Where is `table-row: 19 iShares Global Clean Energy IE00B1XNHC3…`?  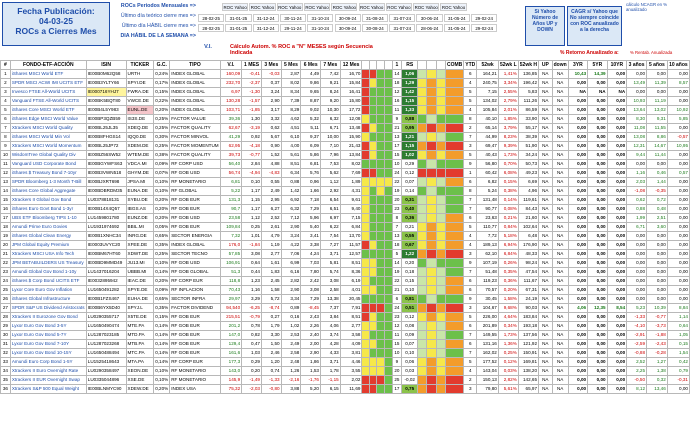 table-row: 19 iShares Global Clean Energy IE00B1XNHC3… is located at coordinates (345, 236).